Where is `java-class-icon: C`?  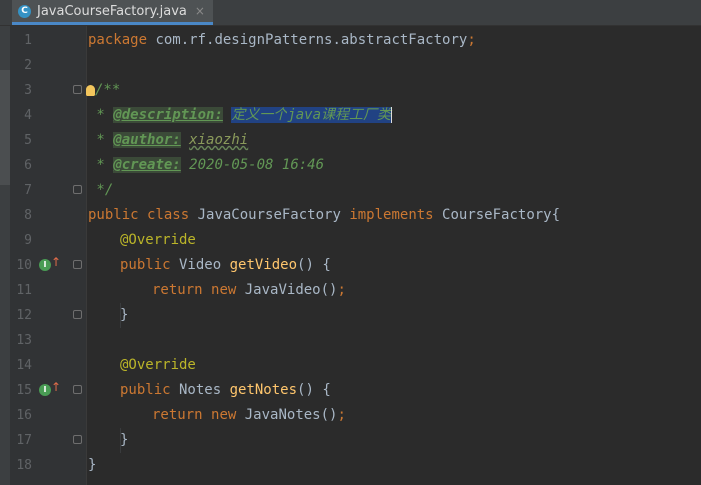 java-class-icon: C is located at coordinates (24, 11).